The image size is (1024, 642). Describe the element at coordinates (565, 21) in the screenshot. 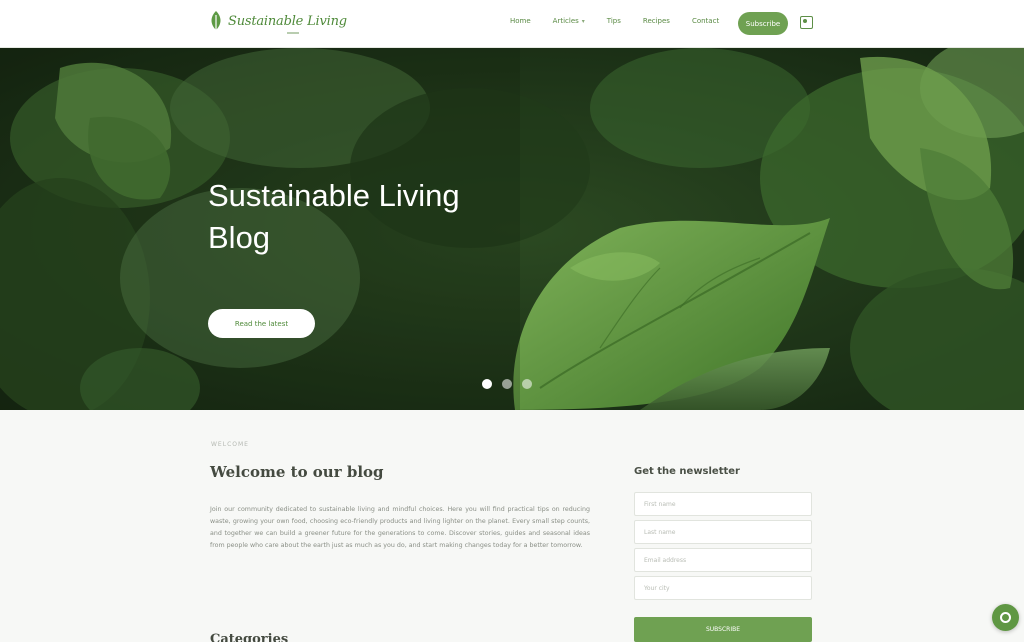

I see `nav-label: Articles` at that location.